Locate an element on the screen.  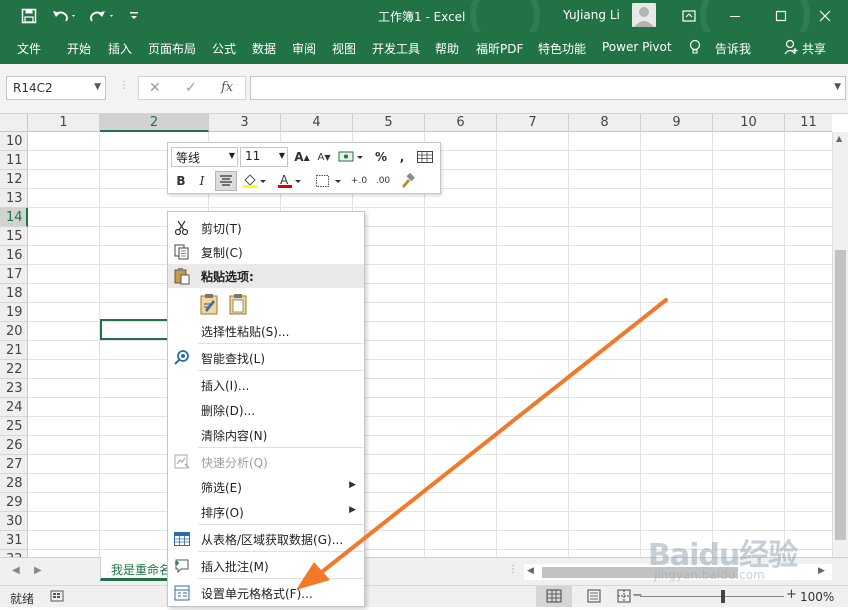
row-header: 10 is located at coordinates (14, 141).